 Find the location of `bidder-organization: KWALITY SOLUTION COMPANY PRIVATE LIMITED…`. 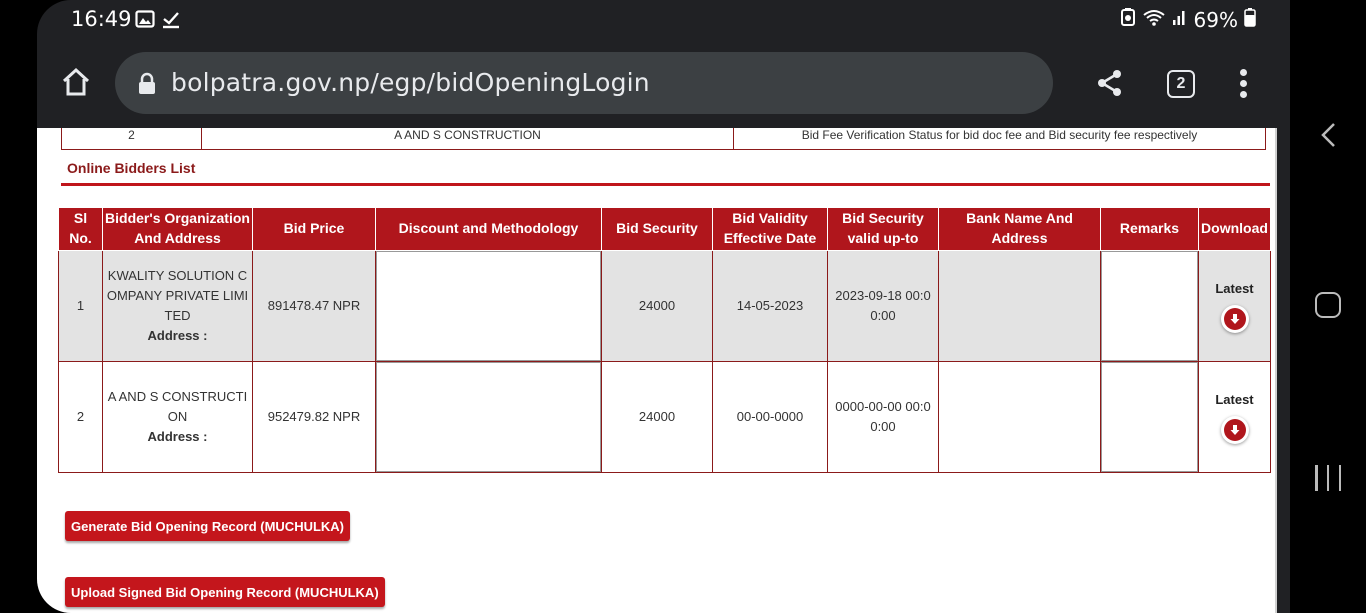

bidder-organization: KWALITY SOLUTION COMPANY PRIVATE LIMITED… is located at coordinates (177, 306).